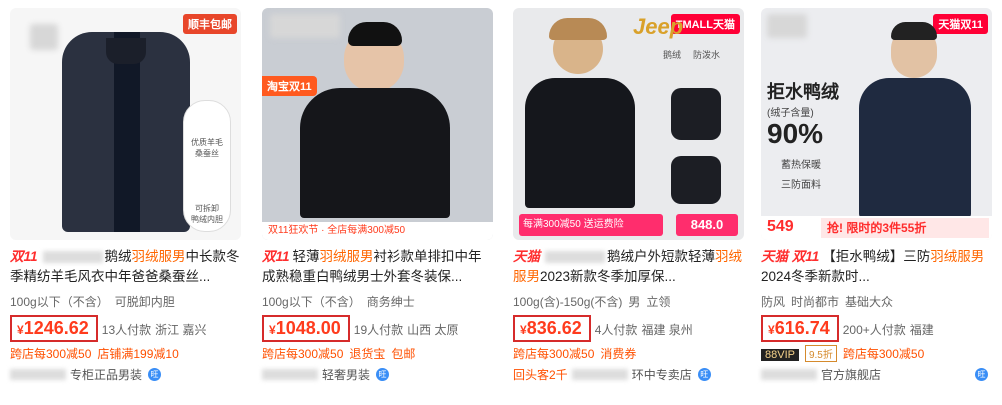  What do you see at coordinates (54, 328) in the screenshot?
I see `price: ¥1246.62` at bounding box center [54, 328].